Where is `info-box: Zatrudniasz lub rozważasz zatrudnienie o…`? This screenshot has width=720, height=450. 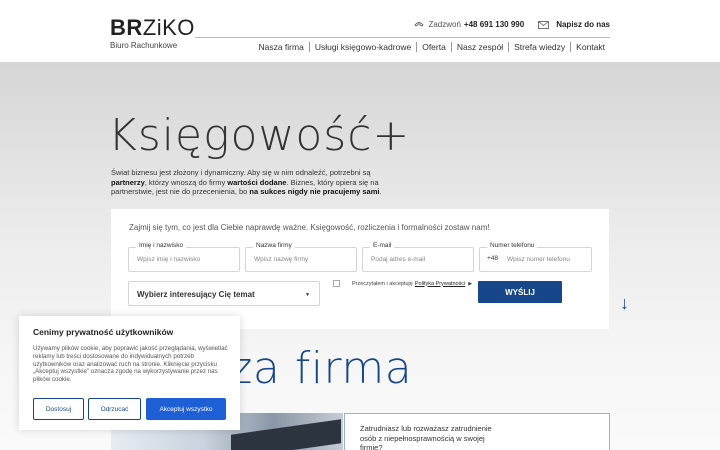
info-box: Zatrudniasz lub rozważasz zatrudnienie o… is located at coordinates (477, 431).